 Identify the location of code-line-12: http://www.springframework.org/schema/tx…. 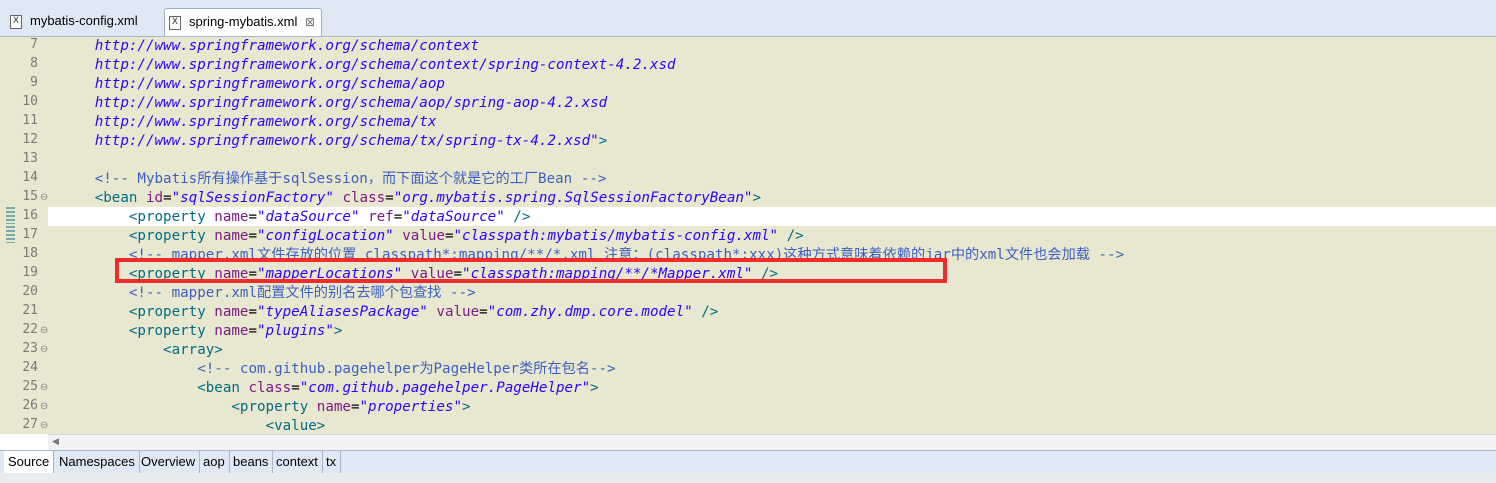
(772, 141).